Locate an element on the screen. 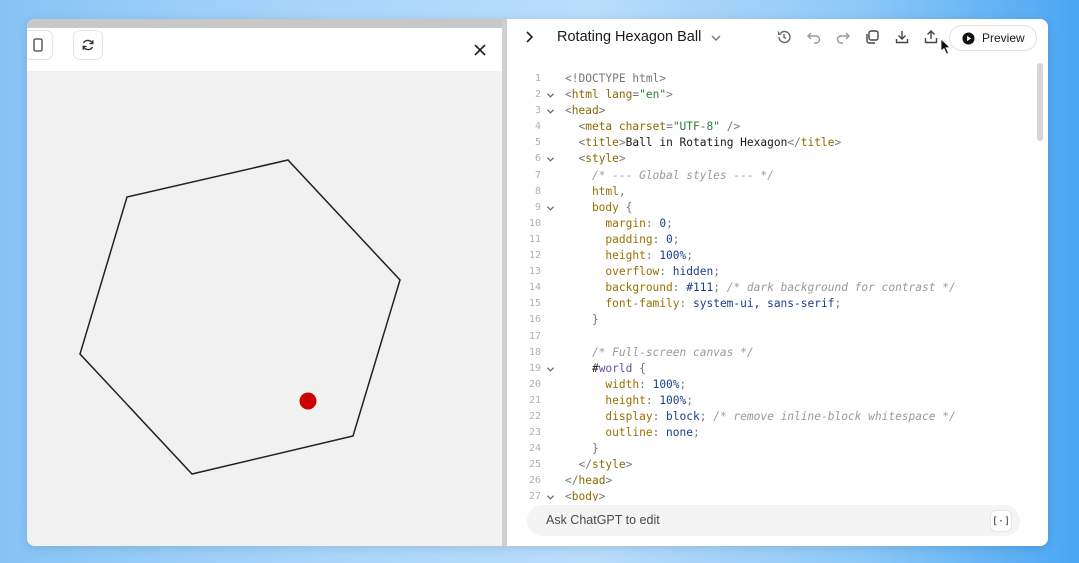 The image size is (1079, 563). code-token: padding is located at coordinates (609, 239).